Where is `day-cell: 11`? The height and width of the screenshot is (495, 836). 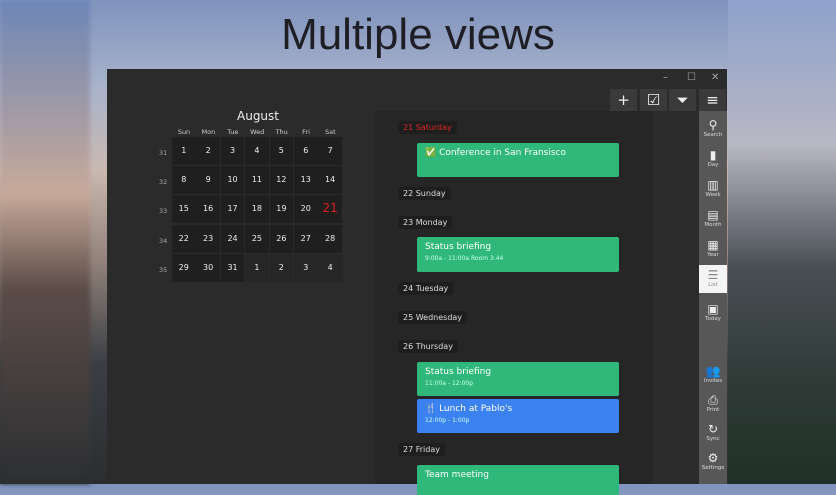
day-cell: 11 is located at coordinates (257, 180).